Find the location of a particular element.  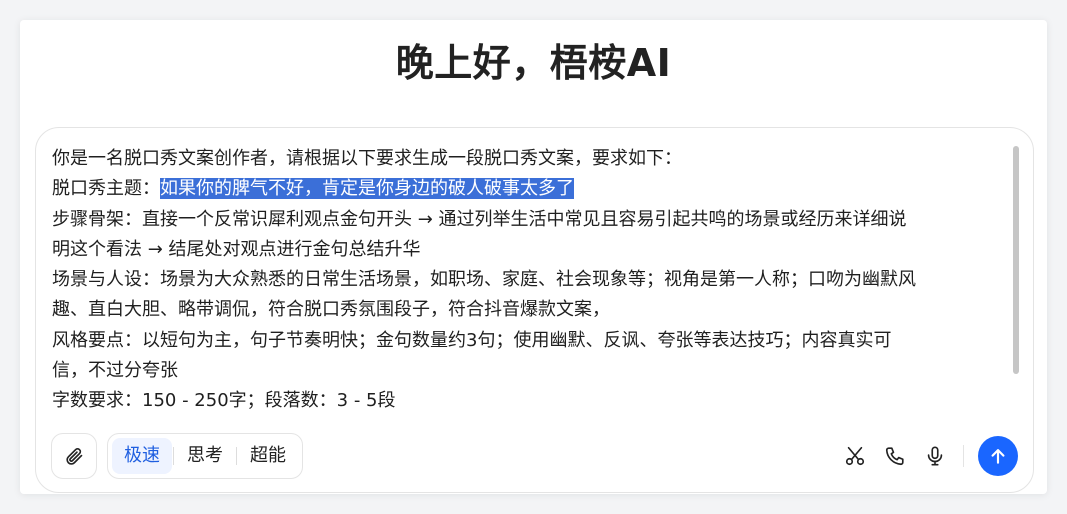

arrow-up-icon is located at coordinates (998, 456).